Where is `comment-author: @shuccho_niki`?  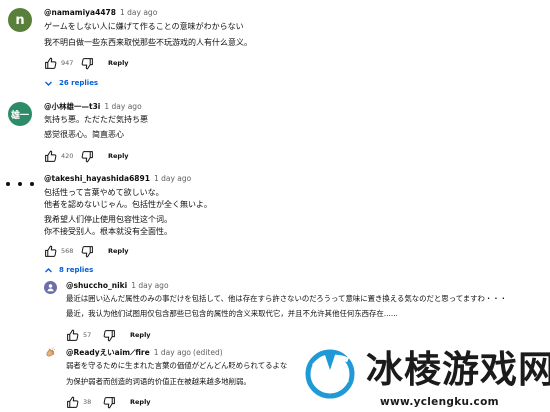
comment-author: @shuccho_niki is located at coordinates (96, 285).